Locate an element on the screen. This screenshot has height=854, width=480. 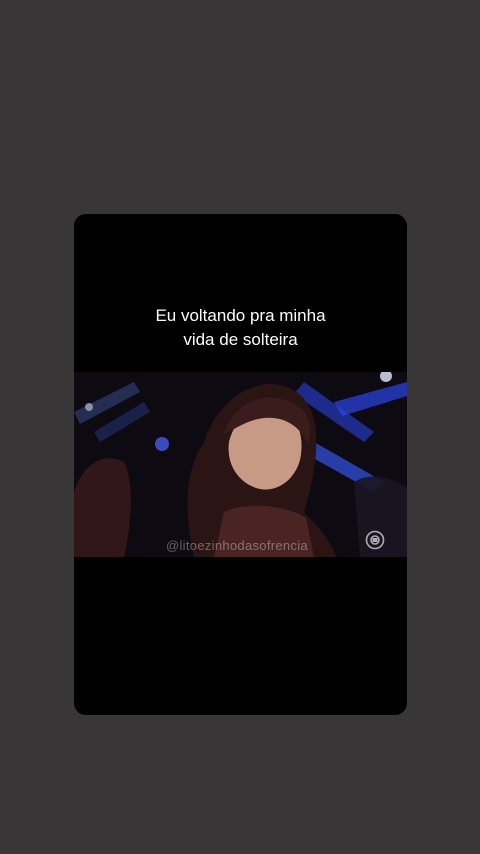
story-caption: Eu voltando pra minha vida de solteira is located at coordinates (240, 327).